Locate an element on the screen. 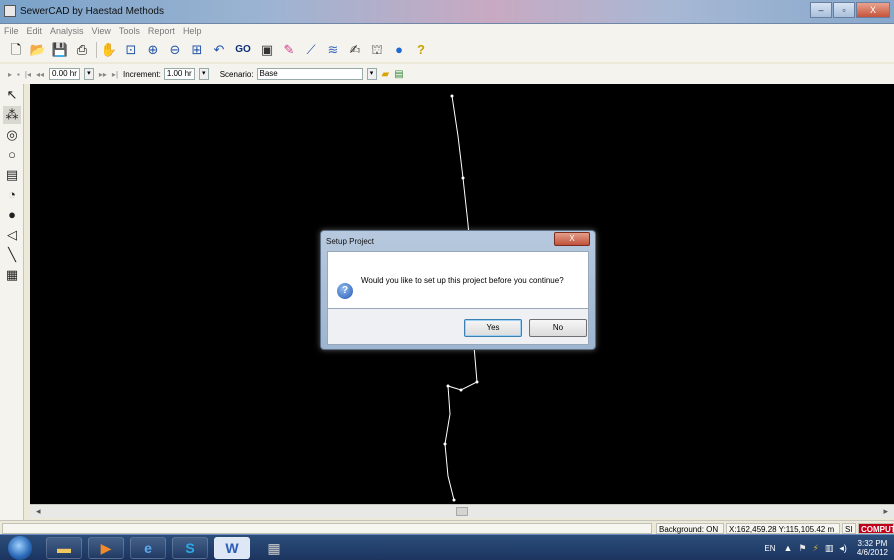 The width and height of the screenshot is (894, 560). word-icon: W is located at coordinates (232, 548).